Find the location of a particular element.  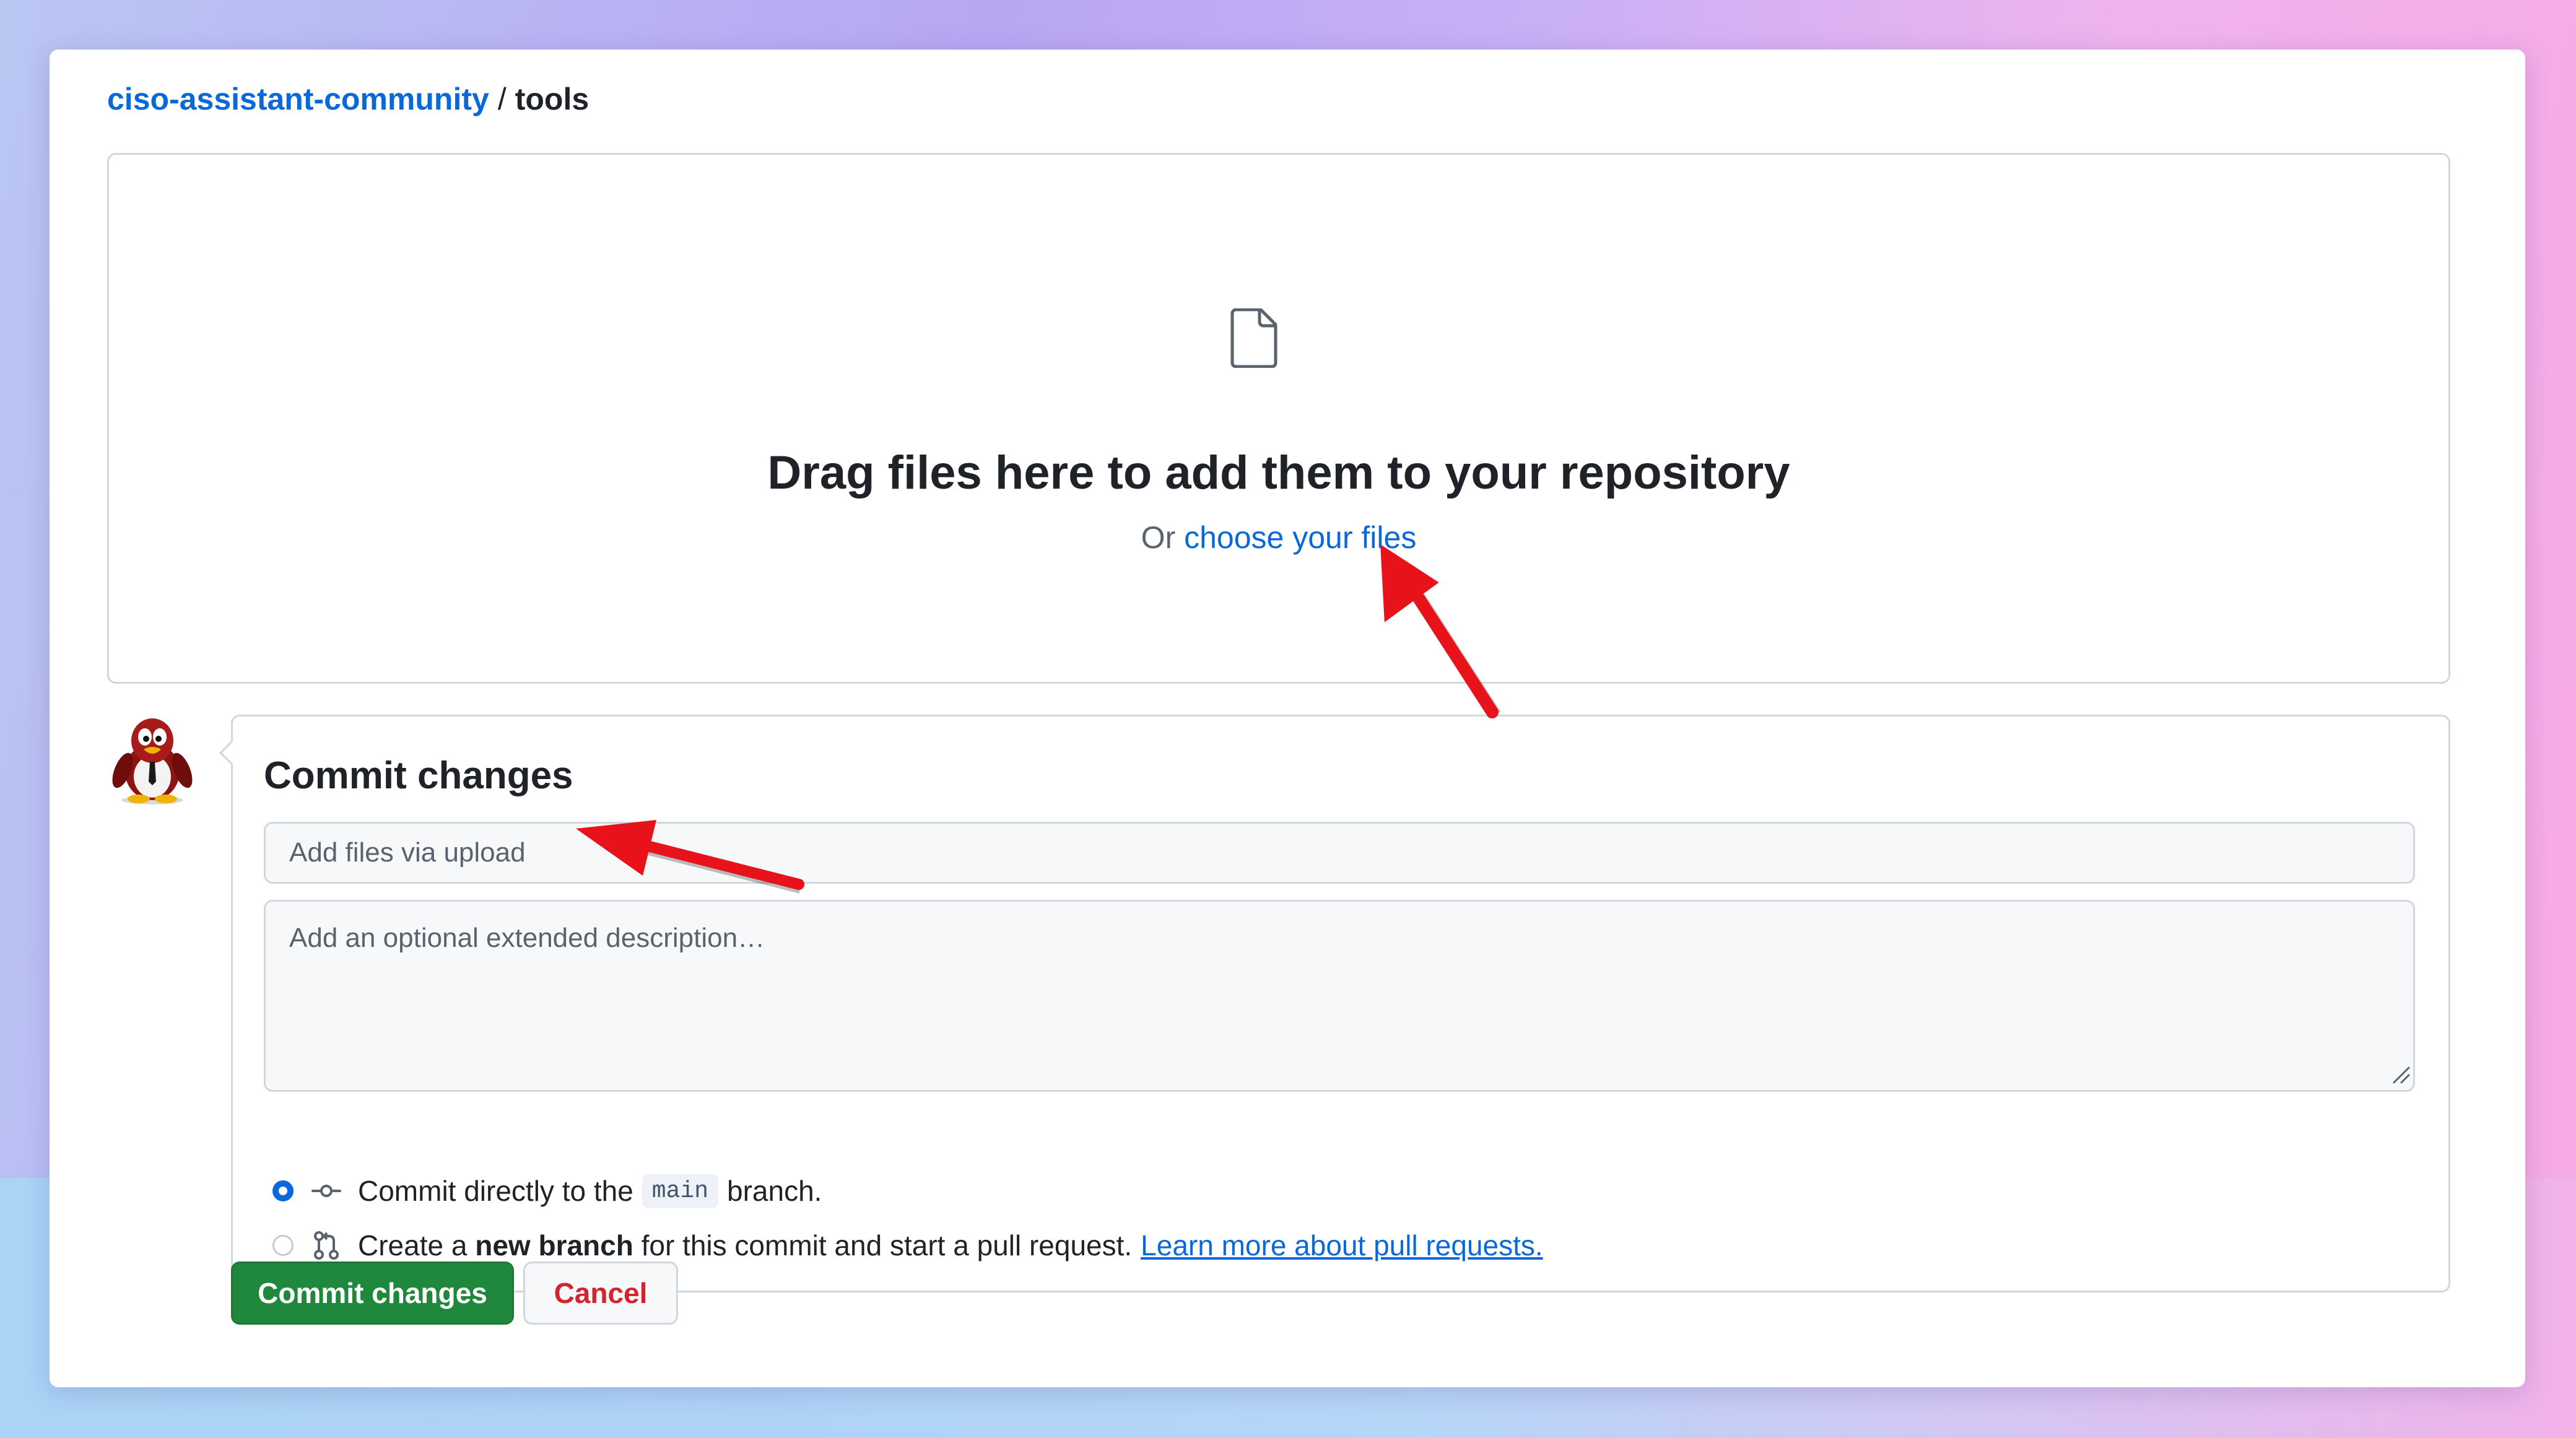

git-commit-icon is located at coordinates (326, 1191).